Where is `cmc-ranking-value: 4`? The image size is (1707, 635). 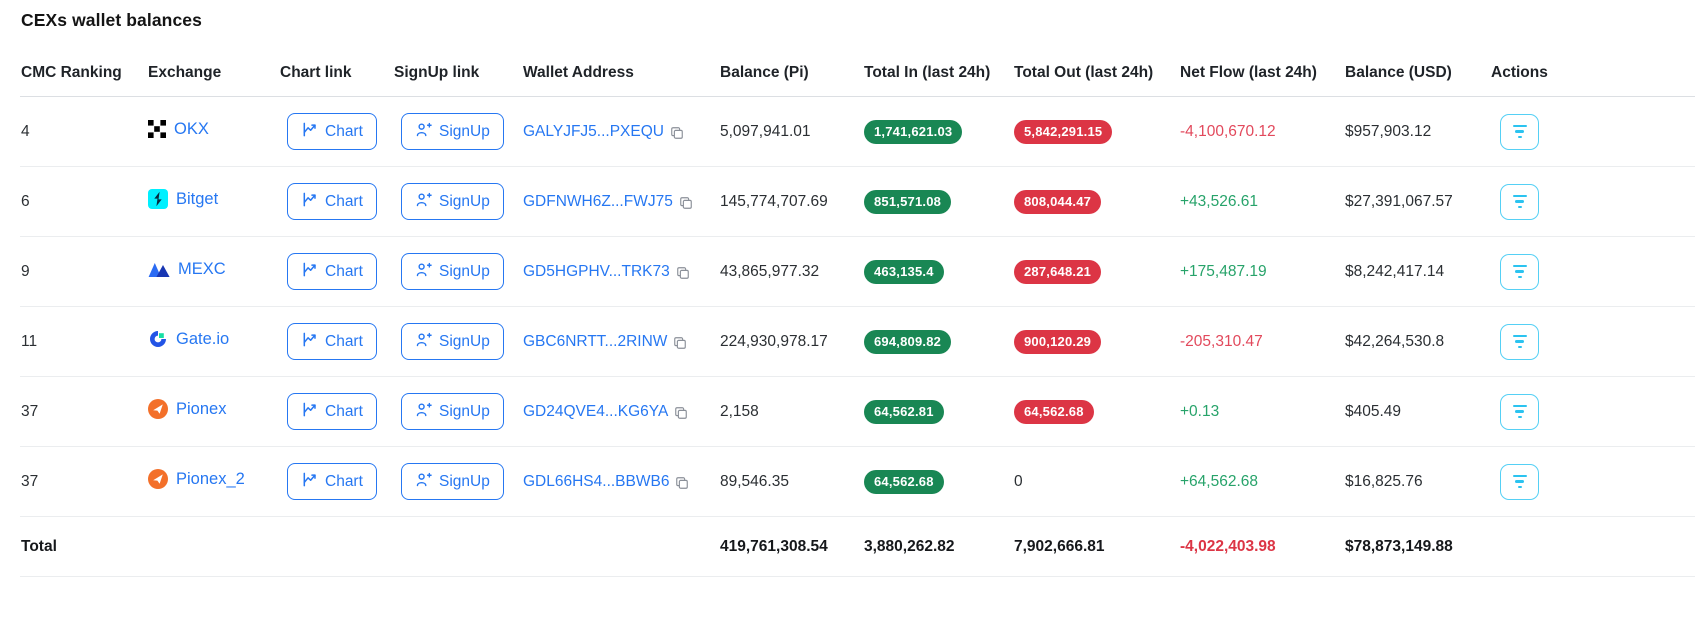
cmc-ranking-value: 4 is located at coordinates (83, 131).